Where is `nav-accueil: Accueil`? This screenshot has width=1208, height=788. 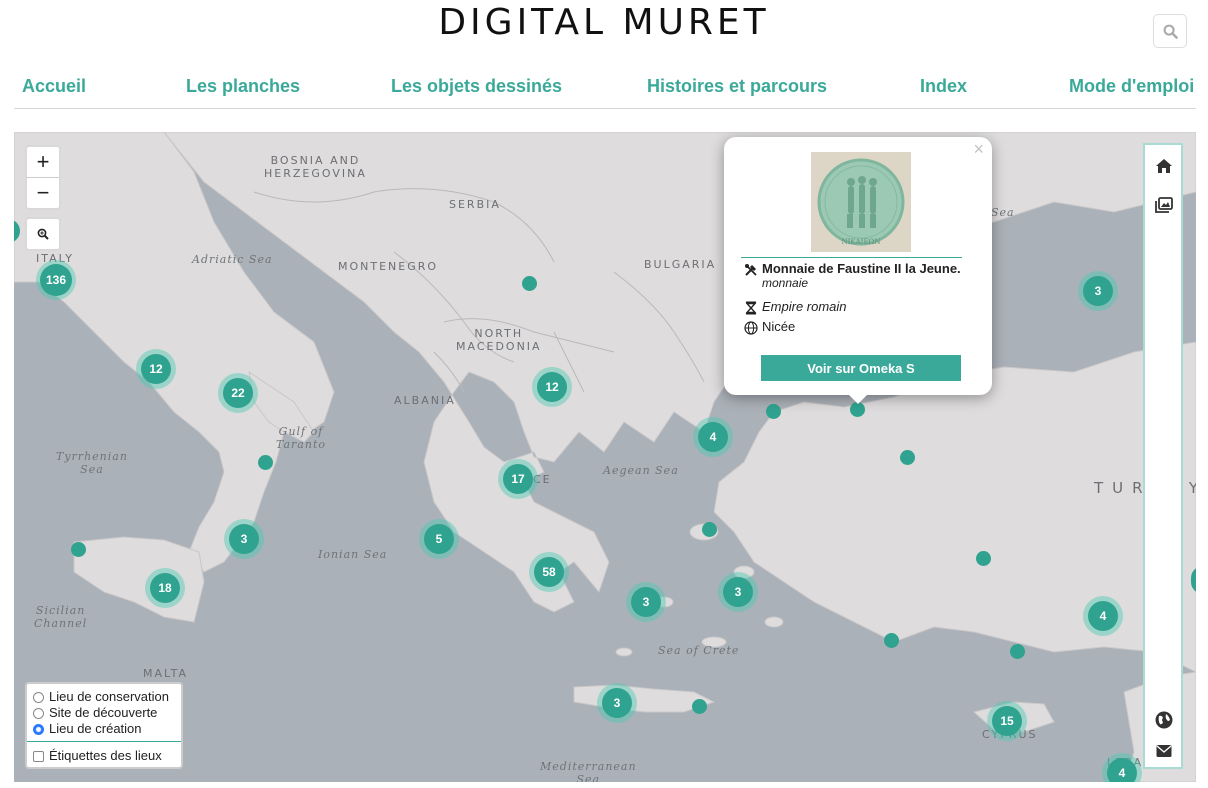 nav-accueil: Accueil is located at coordinates (54, 86).